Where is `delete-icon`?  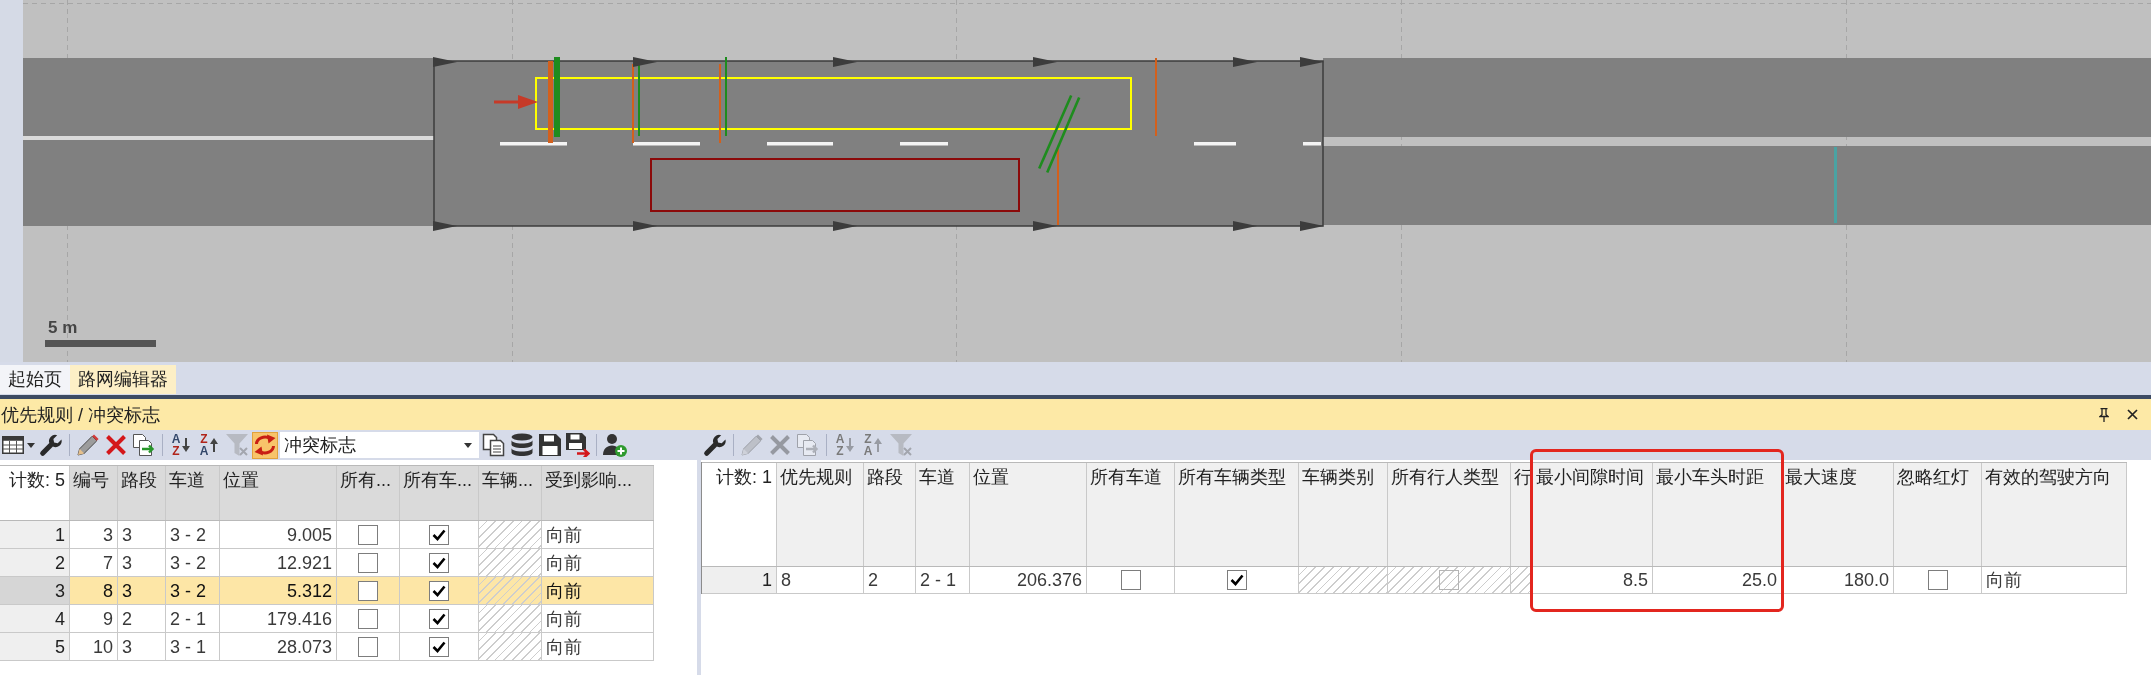
delete-icon is located at coordinates (780, 445).